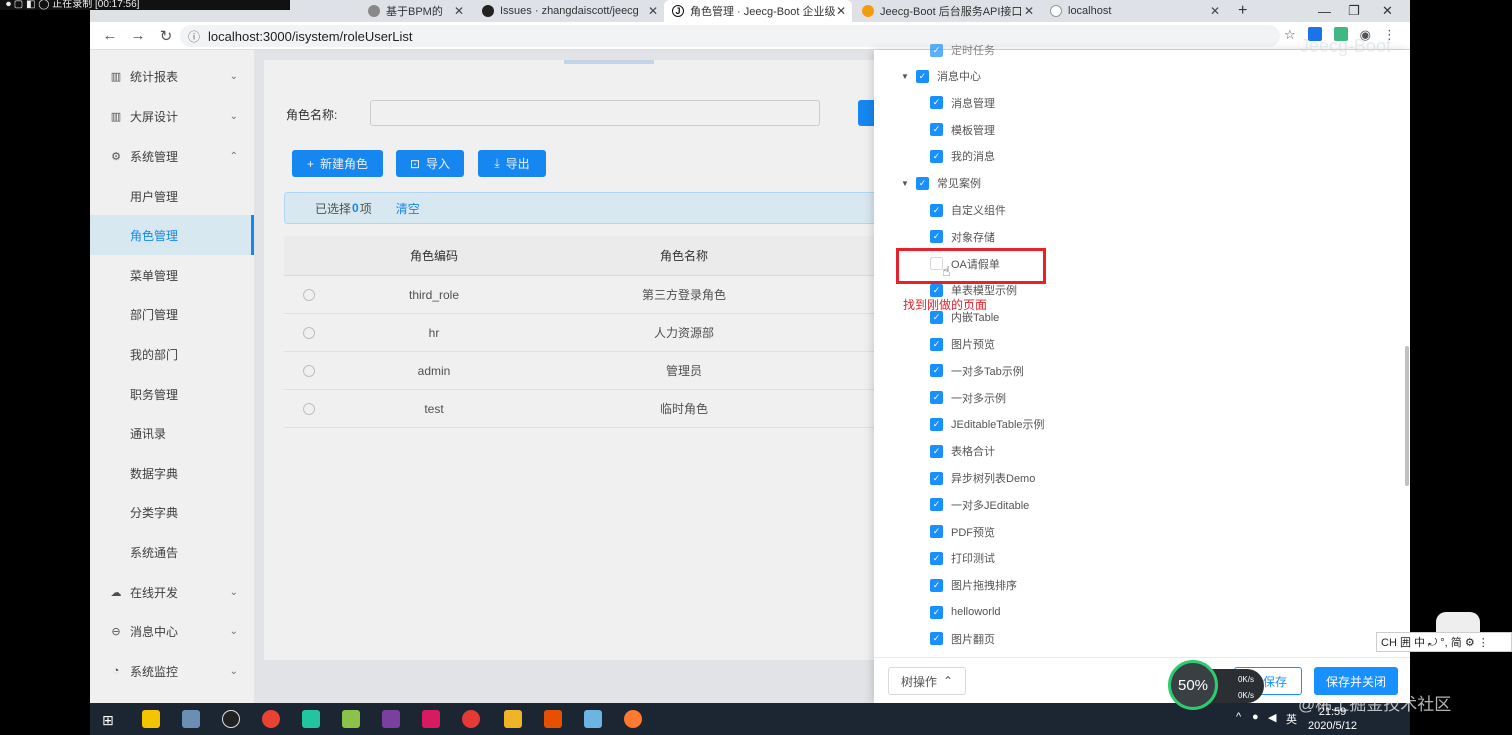 The image size is (1512, 735). What do you see at coordinates (973, 103) in the screenshot?
I see `tree-node-label: 消息管理` at bounding box center [973, 103].